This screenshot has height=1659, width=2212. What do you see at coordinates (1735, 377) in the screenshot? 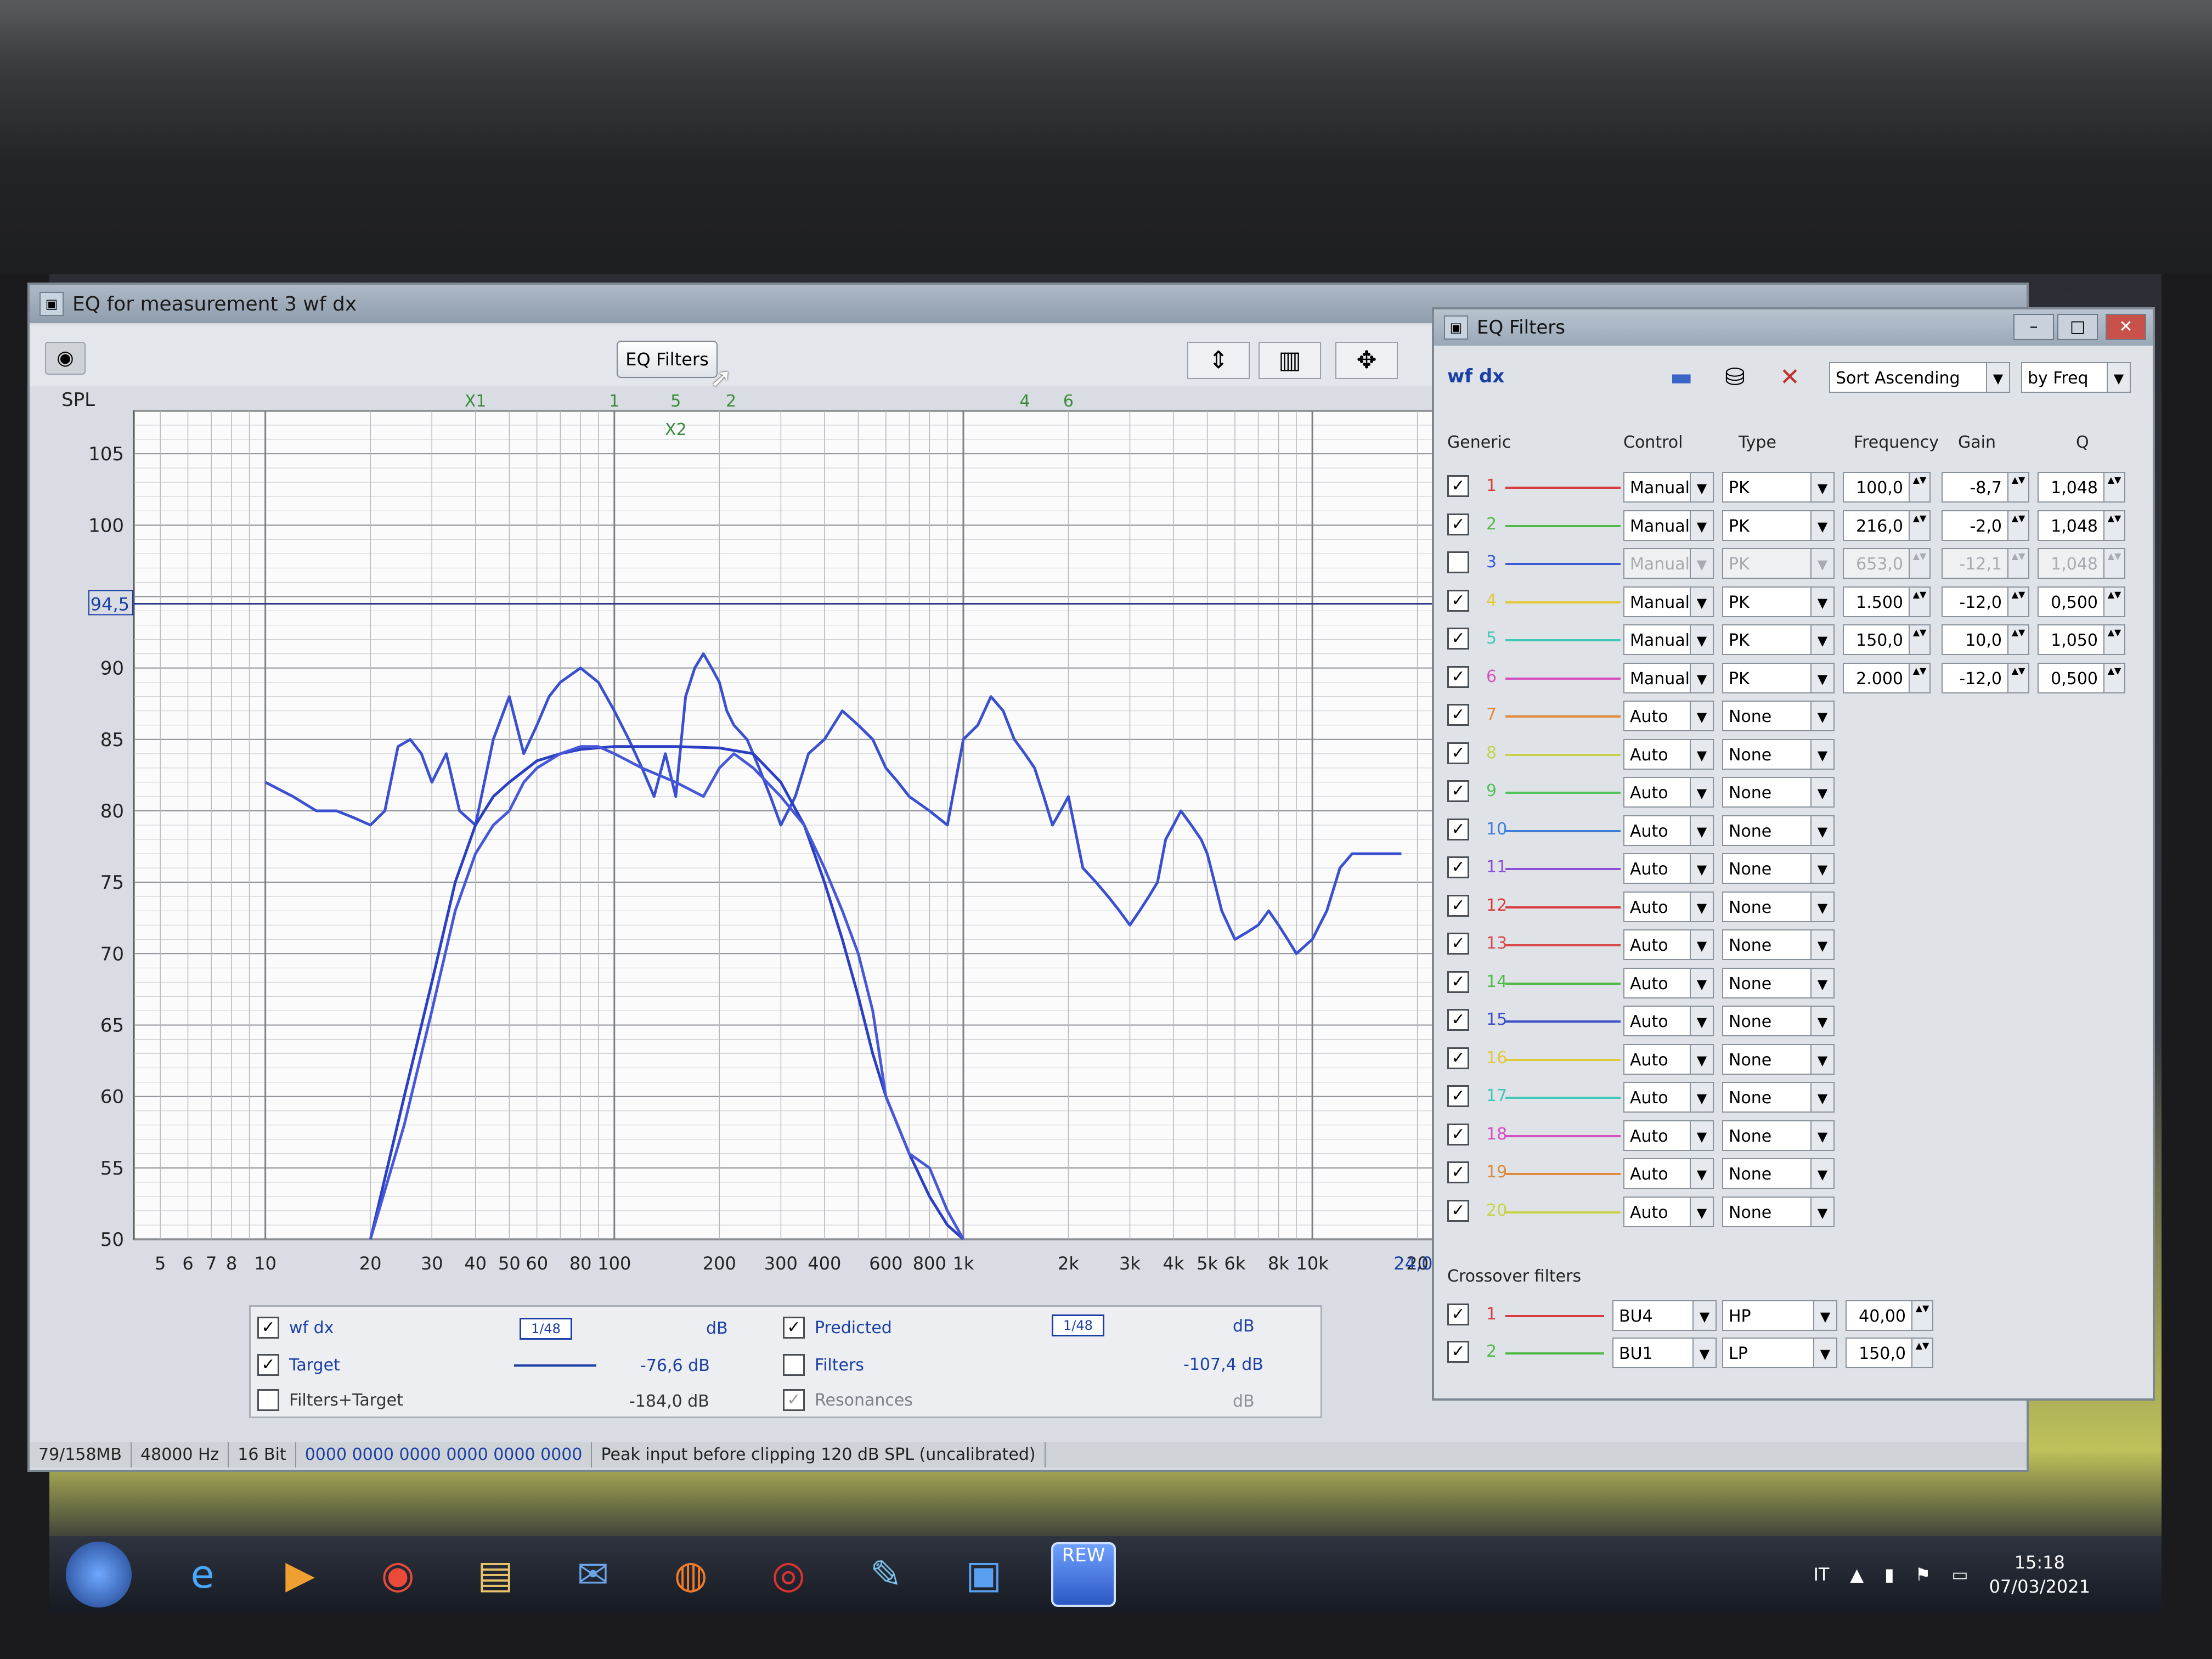
I see `save-icon: ⛁` at bounding box center [1735, 377].